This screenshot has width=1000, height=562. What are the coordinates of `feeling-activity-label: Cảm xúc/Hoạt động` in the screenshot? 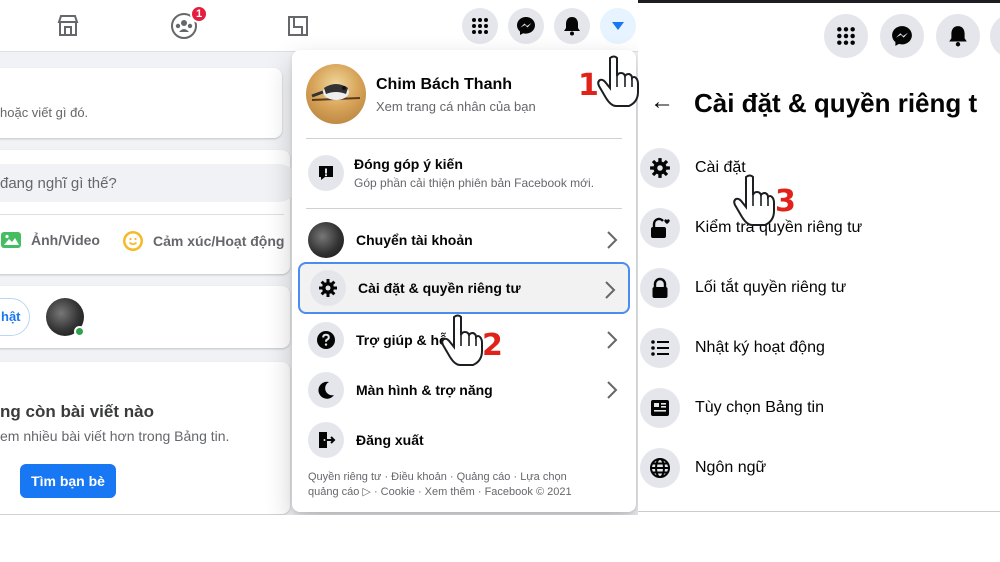 It's located at (219, 241).